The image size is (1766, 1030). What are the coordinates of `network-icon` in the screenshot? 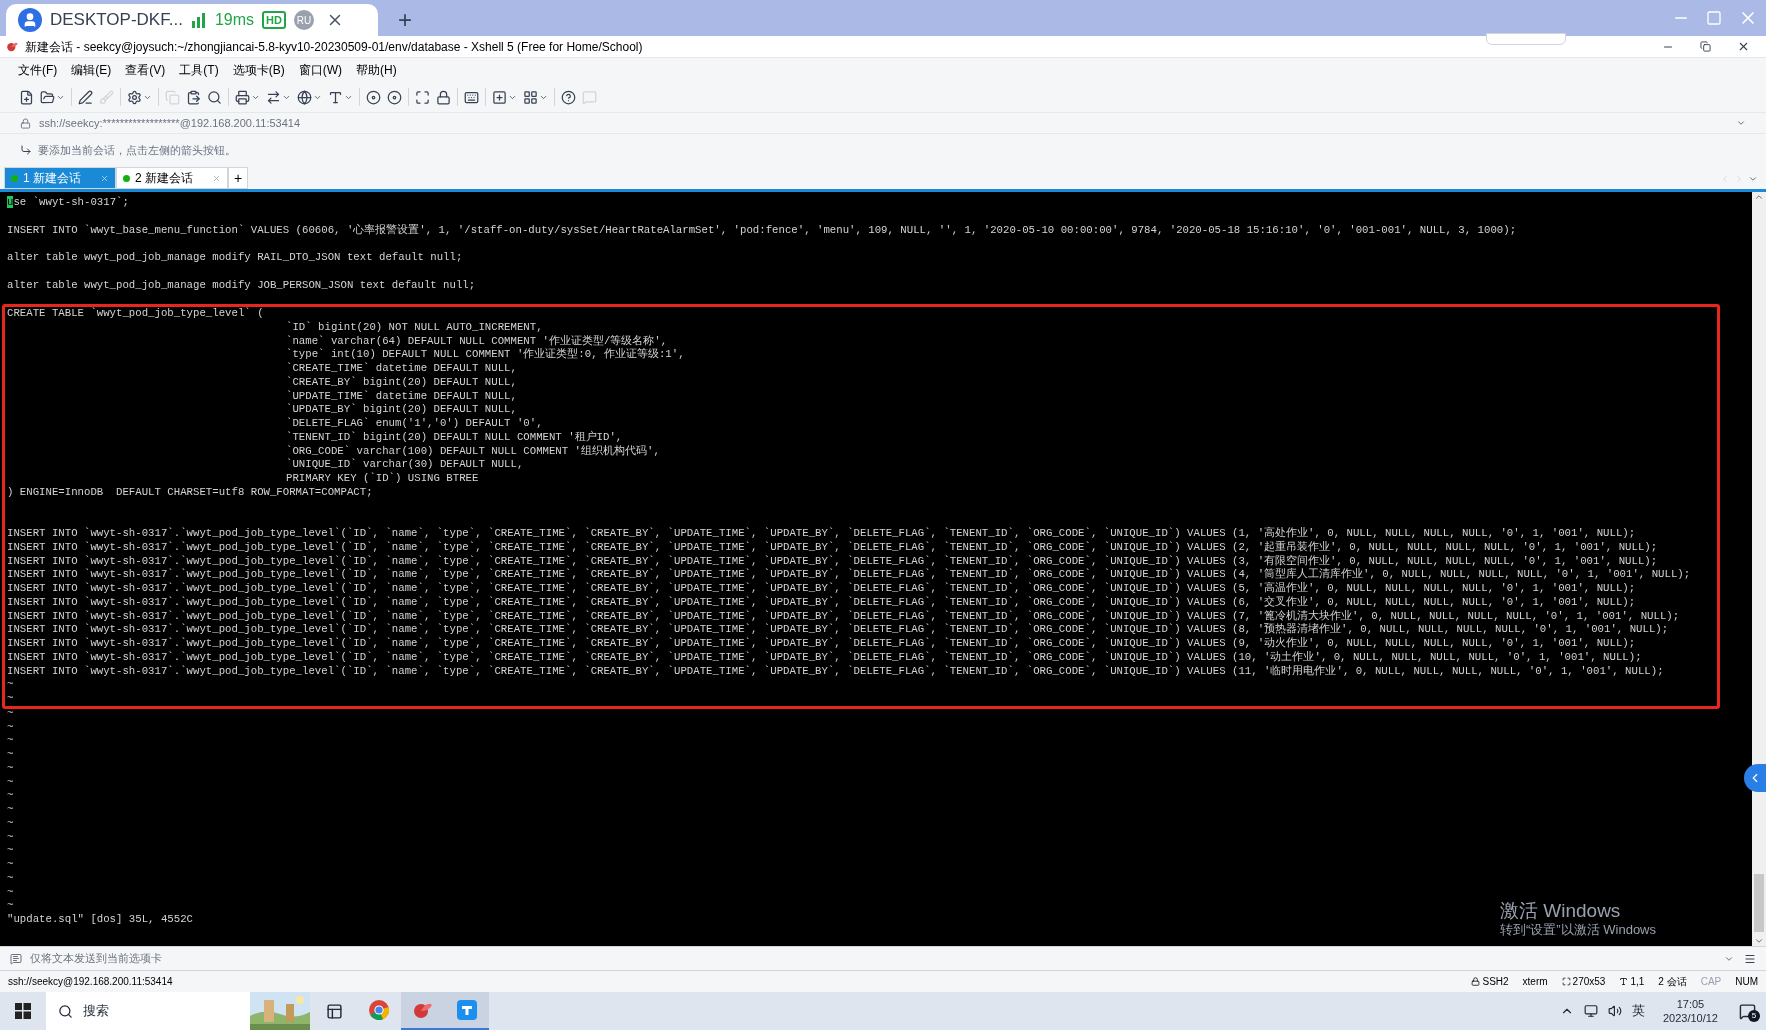 It's located at (1590, 1011).